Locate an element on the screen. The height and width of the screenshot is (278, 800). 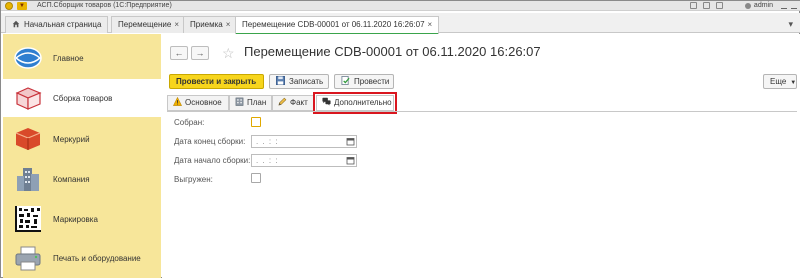
maximize-icon is located at coordinates (794, 5).